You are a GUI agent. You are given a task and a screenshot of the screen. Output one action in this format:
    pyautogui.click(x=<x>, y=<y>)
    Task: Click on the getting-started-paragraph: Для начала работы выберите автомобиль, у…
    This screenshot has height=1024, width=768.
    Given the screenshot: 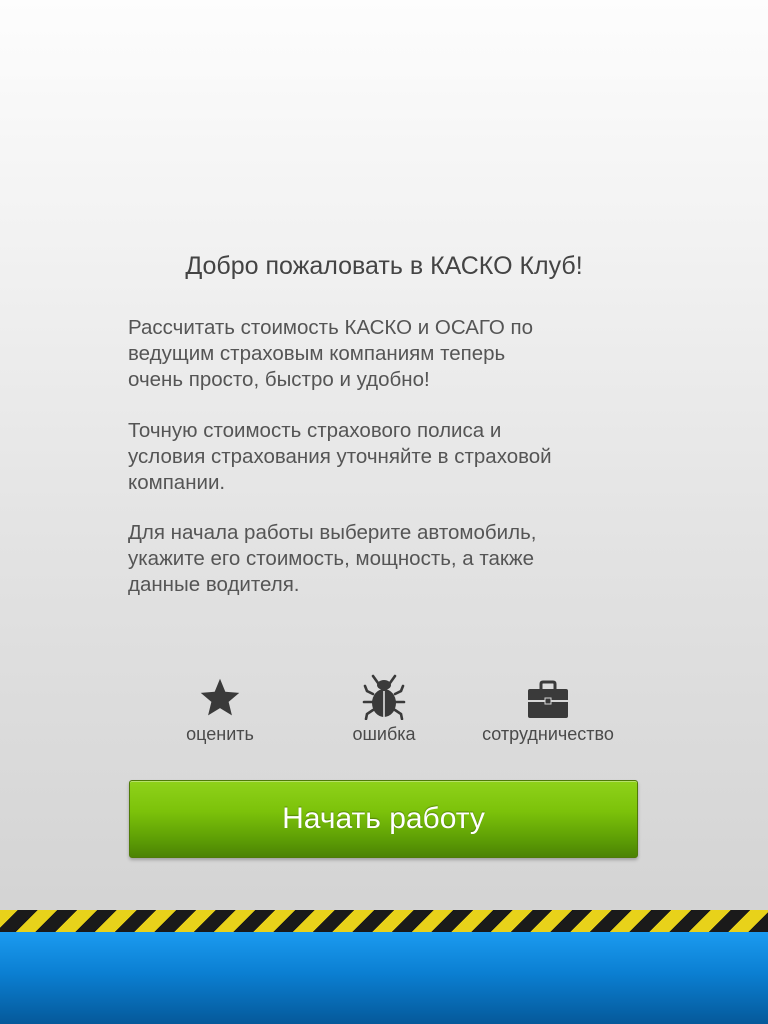 What is the action you would take?
    pyautogui.click(x=332, y=558)
    